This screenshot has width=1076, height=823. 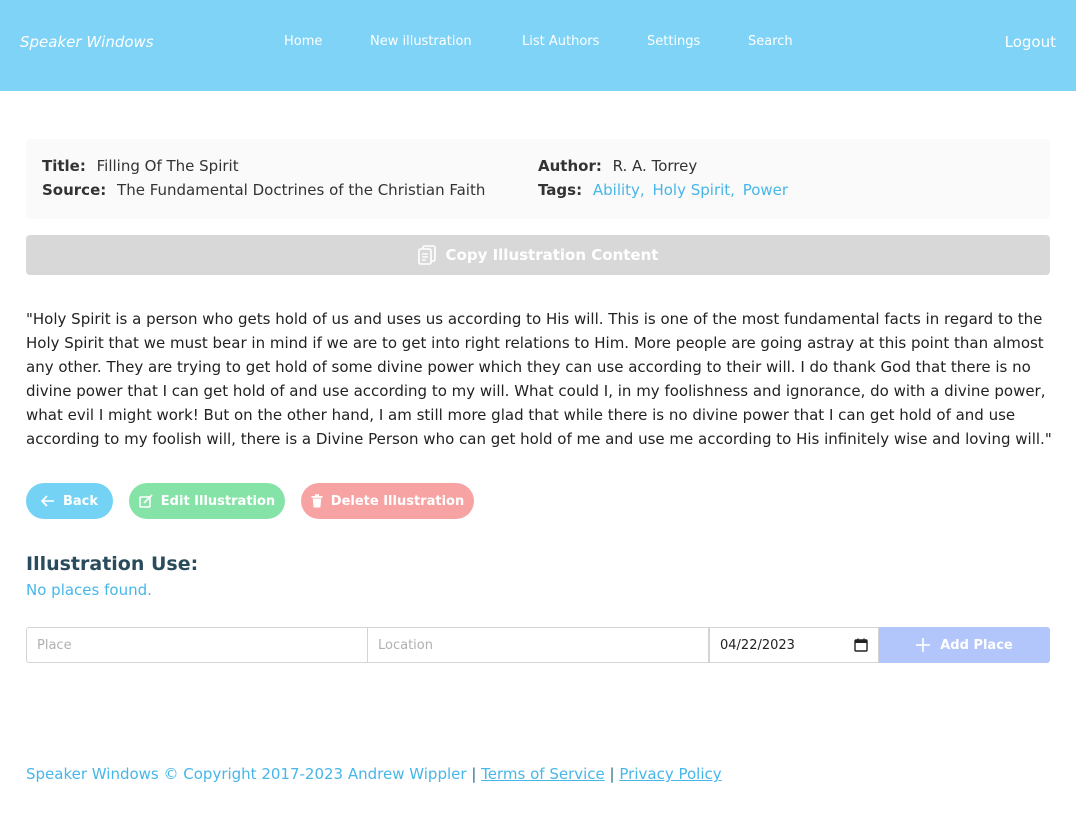 I want to click on delete-label: Delete Illustration, so click(x=397, y=501).